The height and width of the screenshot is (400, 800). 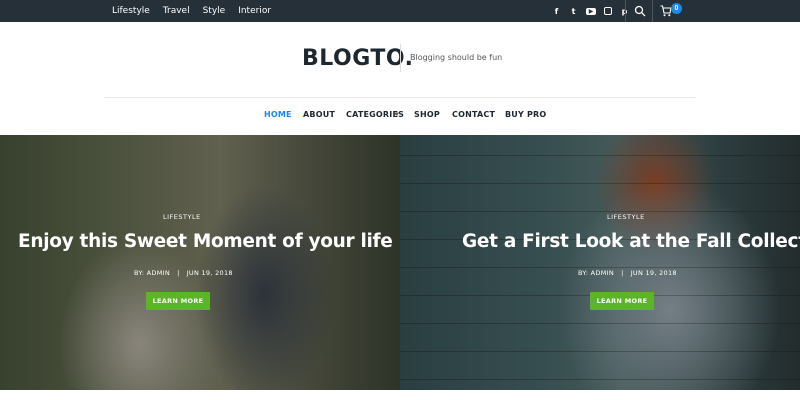 I want to click on nav-buy-pro: BUY PRO, so click(x=525, y=114).